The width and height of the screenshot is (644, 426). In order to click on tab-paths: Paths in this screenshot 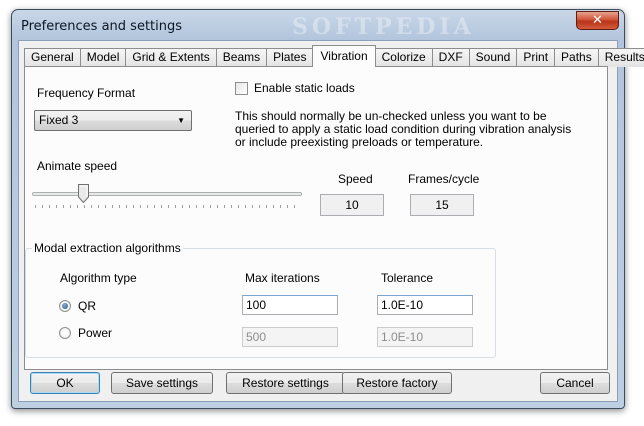, I will do `click(576, 57)`.